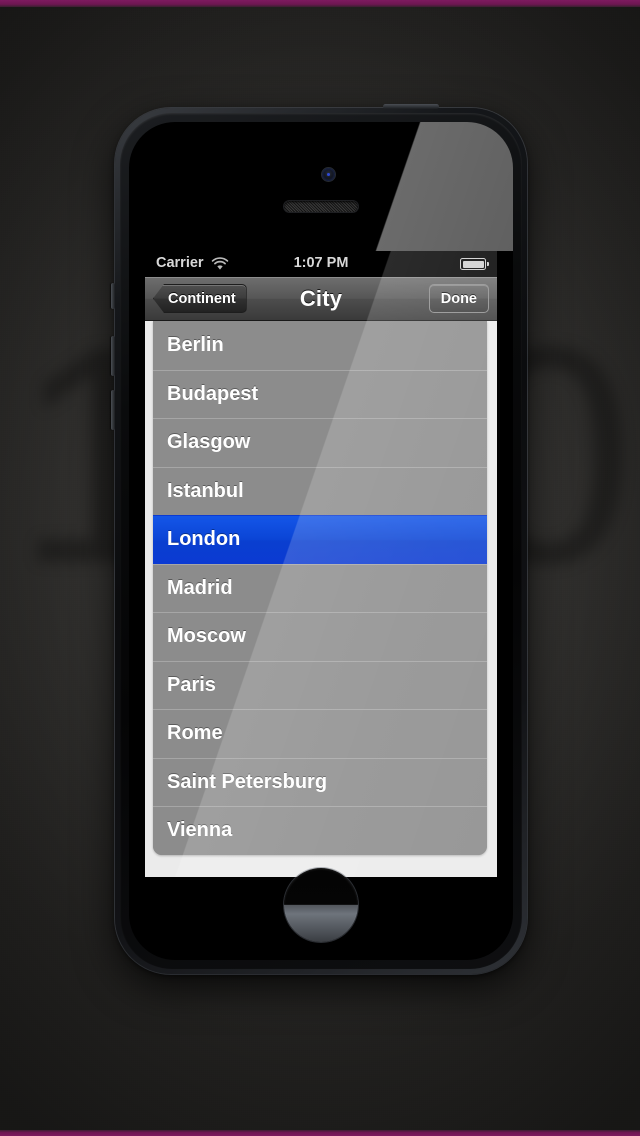 The image size is (640, 1136). What do you see at coordinates (320, 733) in the screenshot?
I see `list-item: Rome` at bounding box center [320, 733].